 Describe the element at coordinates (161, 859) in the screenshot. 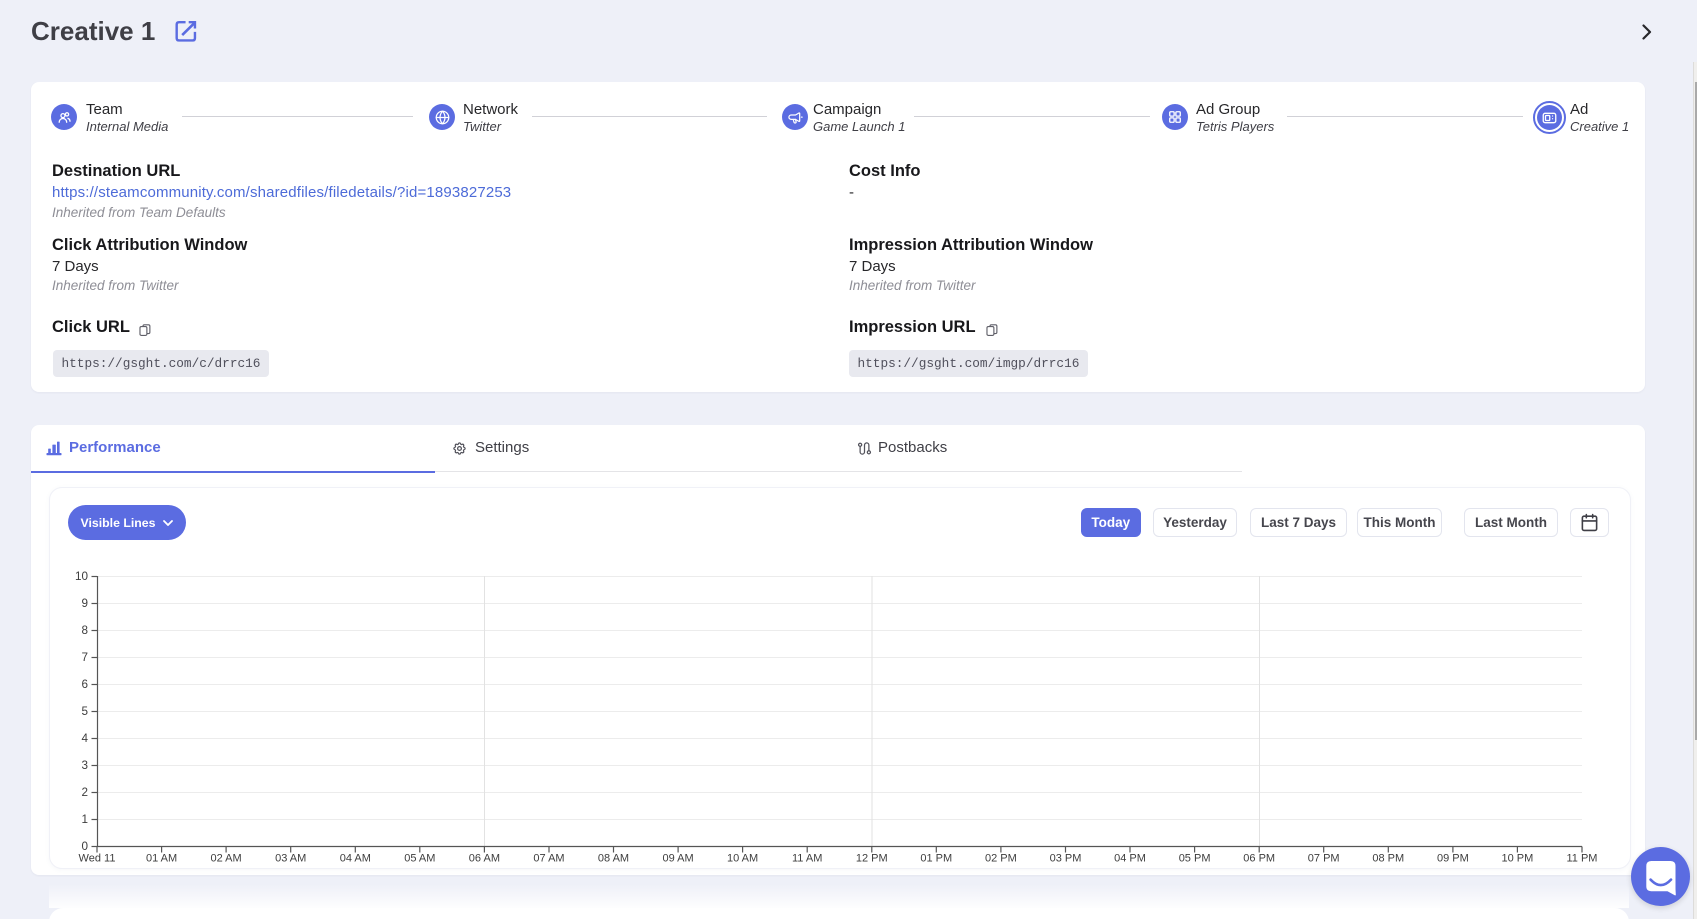

I see `svg-text: 01 AM` at that location.